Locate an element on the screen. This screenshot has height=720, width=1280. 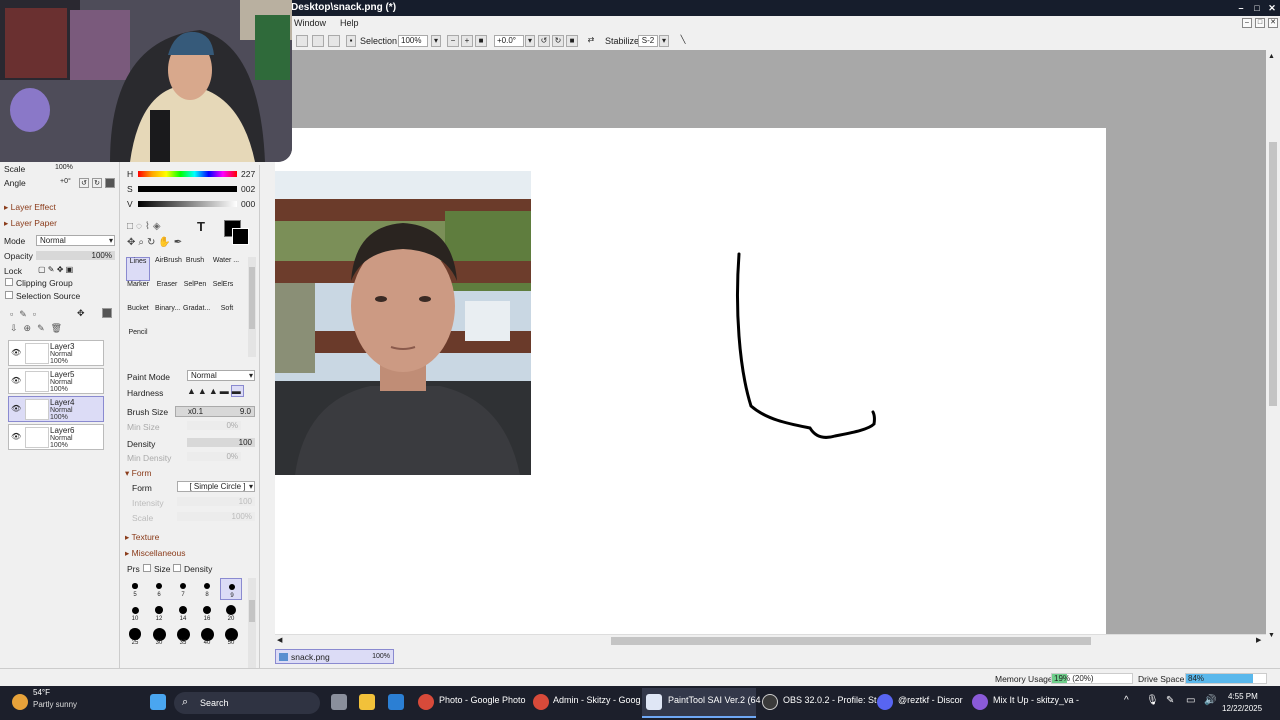
weather-icon is located at coordinates (20, 702).